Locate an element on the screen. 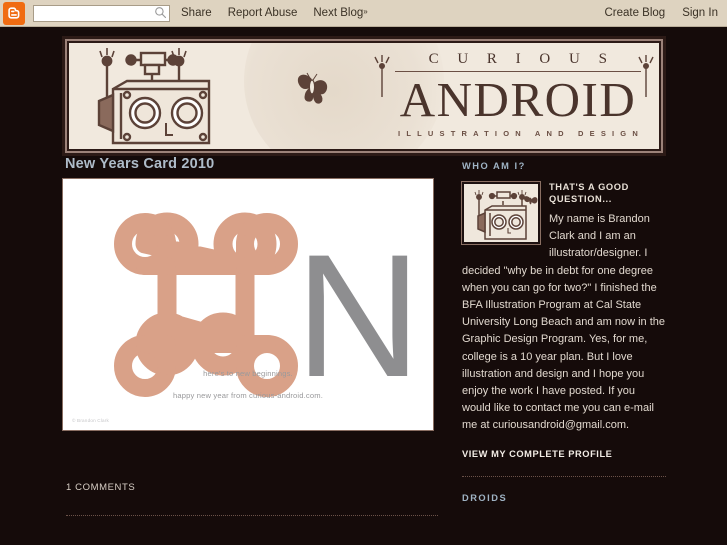 The height and width of the screenshot is (545, 727). banner-title-curious: C U R I O U S is located at coordinates (521, 59).